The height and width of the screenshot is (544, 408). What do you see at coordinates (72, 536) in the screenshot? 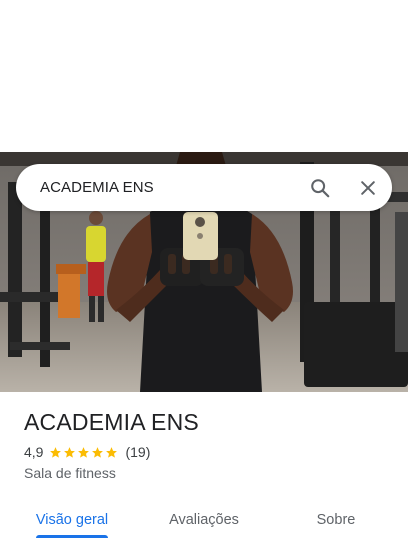
I see `active-tab-indicator` at bounding box center [72, 536].